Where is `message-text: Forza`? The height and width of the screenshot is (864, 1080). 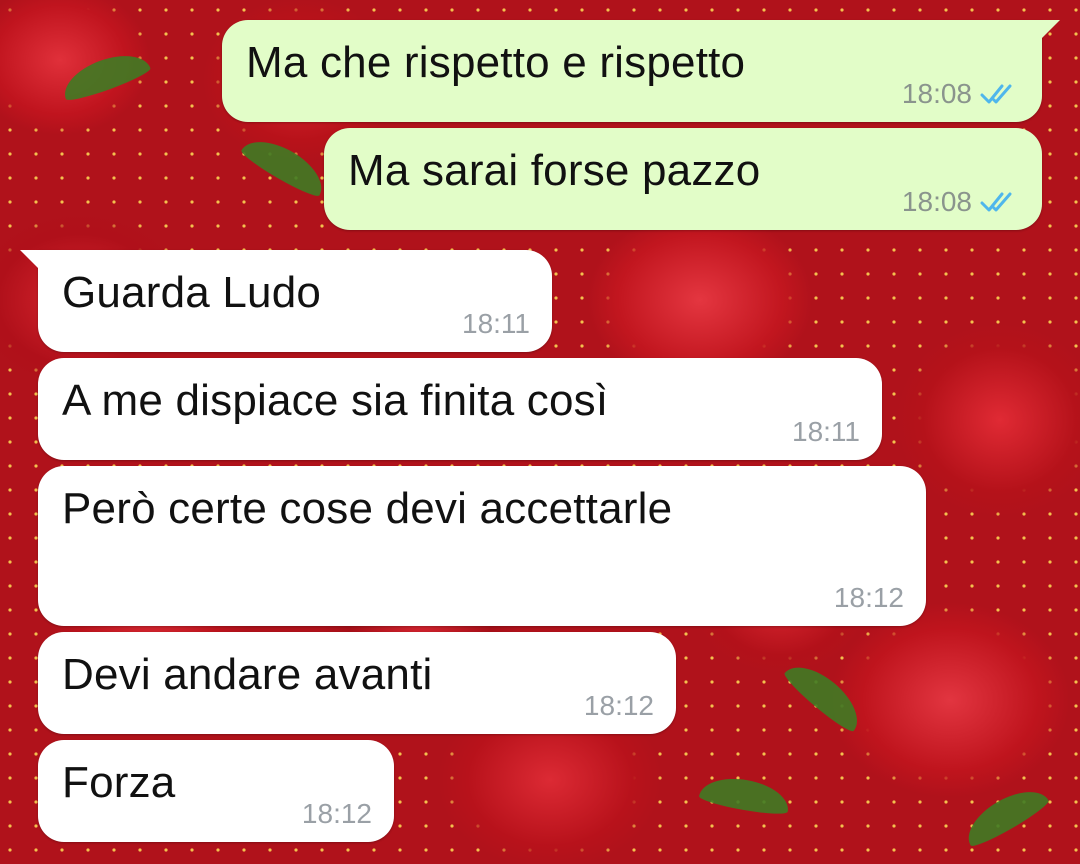
message-text: Forza is located at coordinates (119, 782).